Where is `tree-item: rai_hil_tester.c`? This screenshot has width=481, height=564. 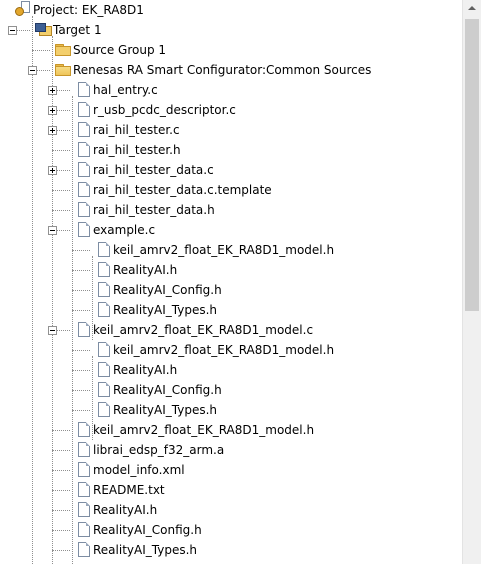 tree-item: rai_hil_tester.c is located at coordinates (231, 130).